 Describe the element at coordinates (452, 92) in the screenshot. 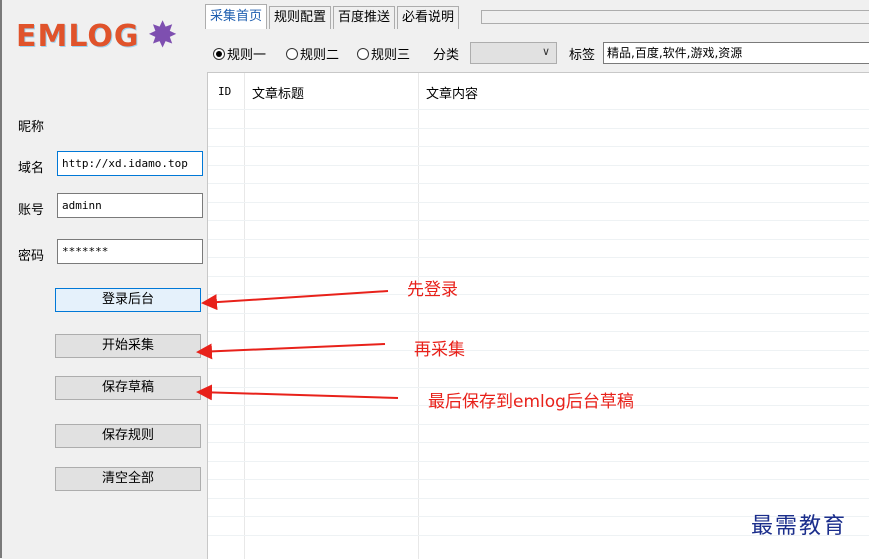

I see `column-header-content: 文章内容` at that location.